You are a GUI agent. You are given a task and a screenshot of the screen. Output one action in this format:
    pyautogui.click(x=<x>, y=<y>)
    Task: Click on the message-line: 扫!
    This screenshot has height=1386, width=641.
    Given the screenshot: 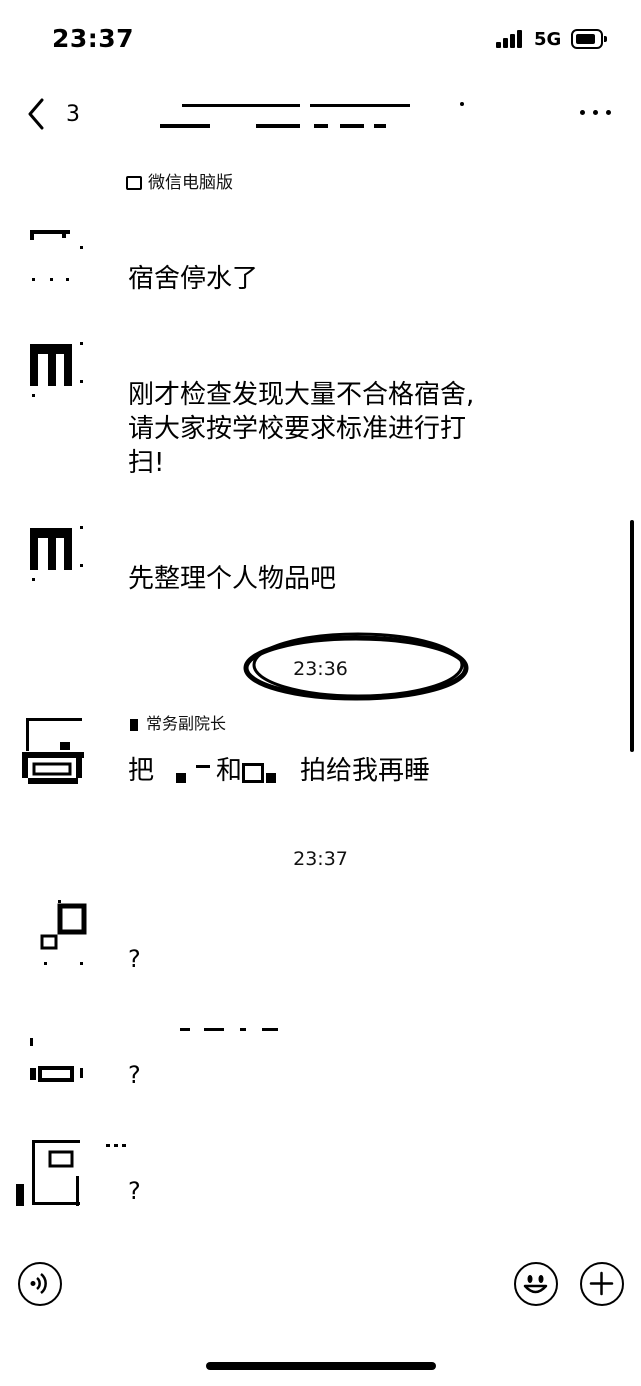 What is the action you would take?
    pyautogui.click(x=146, y=463)
    